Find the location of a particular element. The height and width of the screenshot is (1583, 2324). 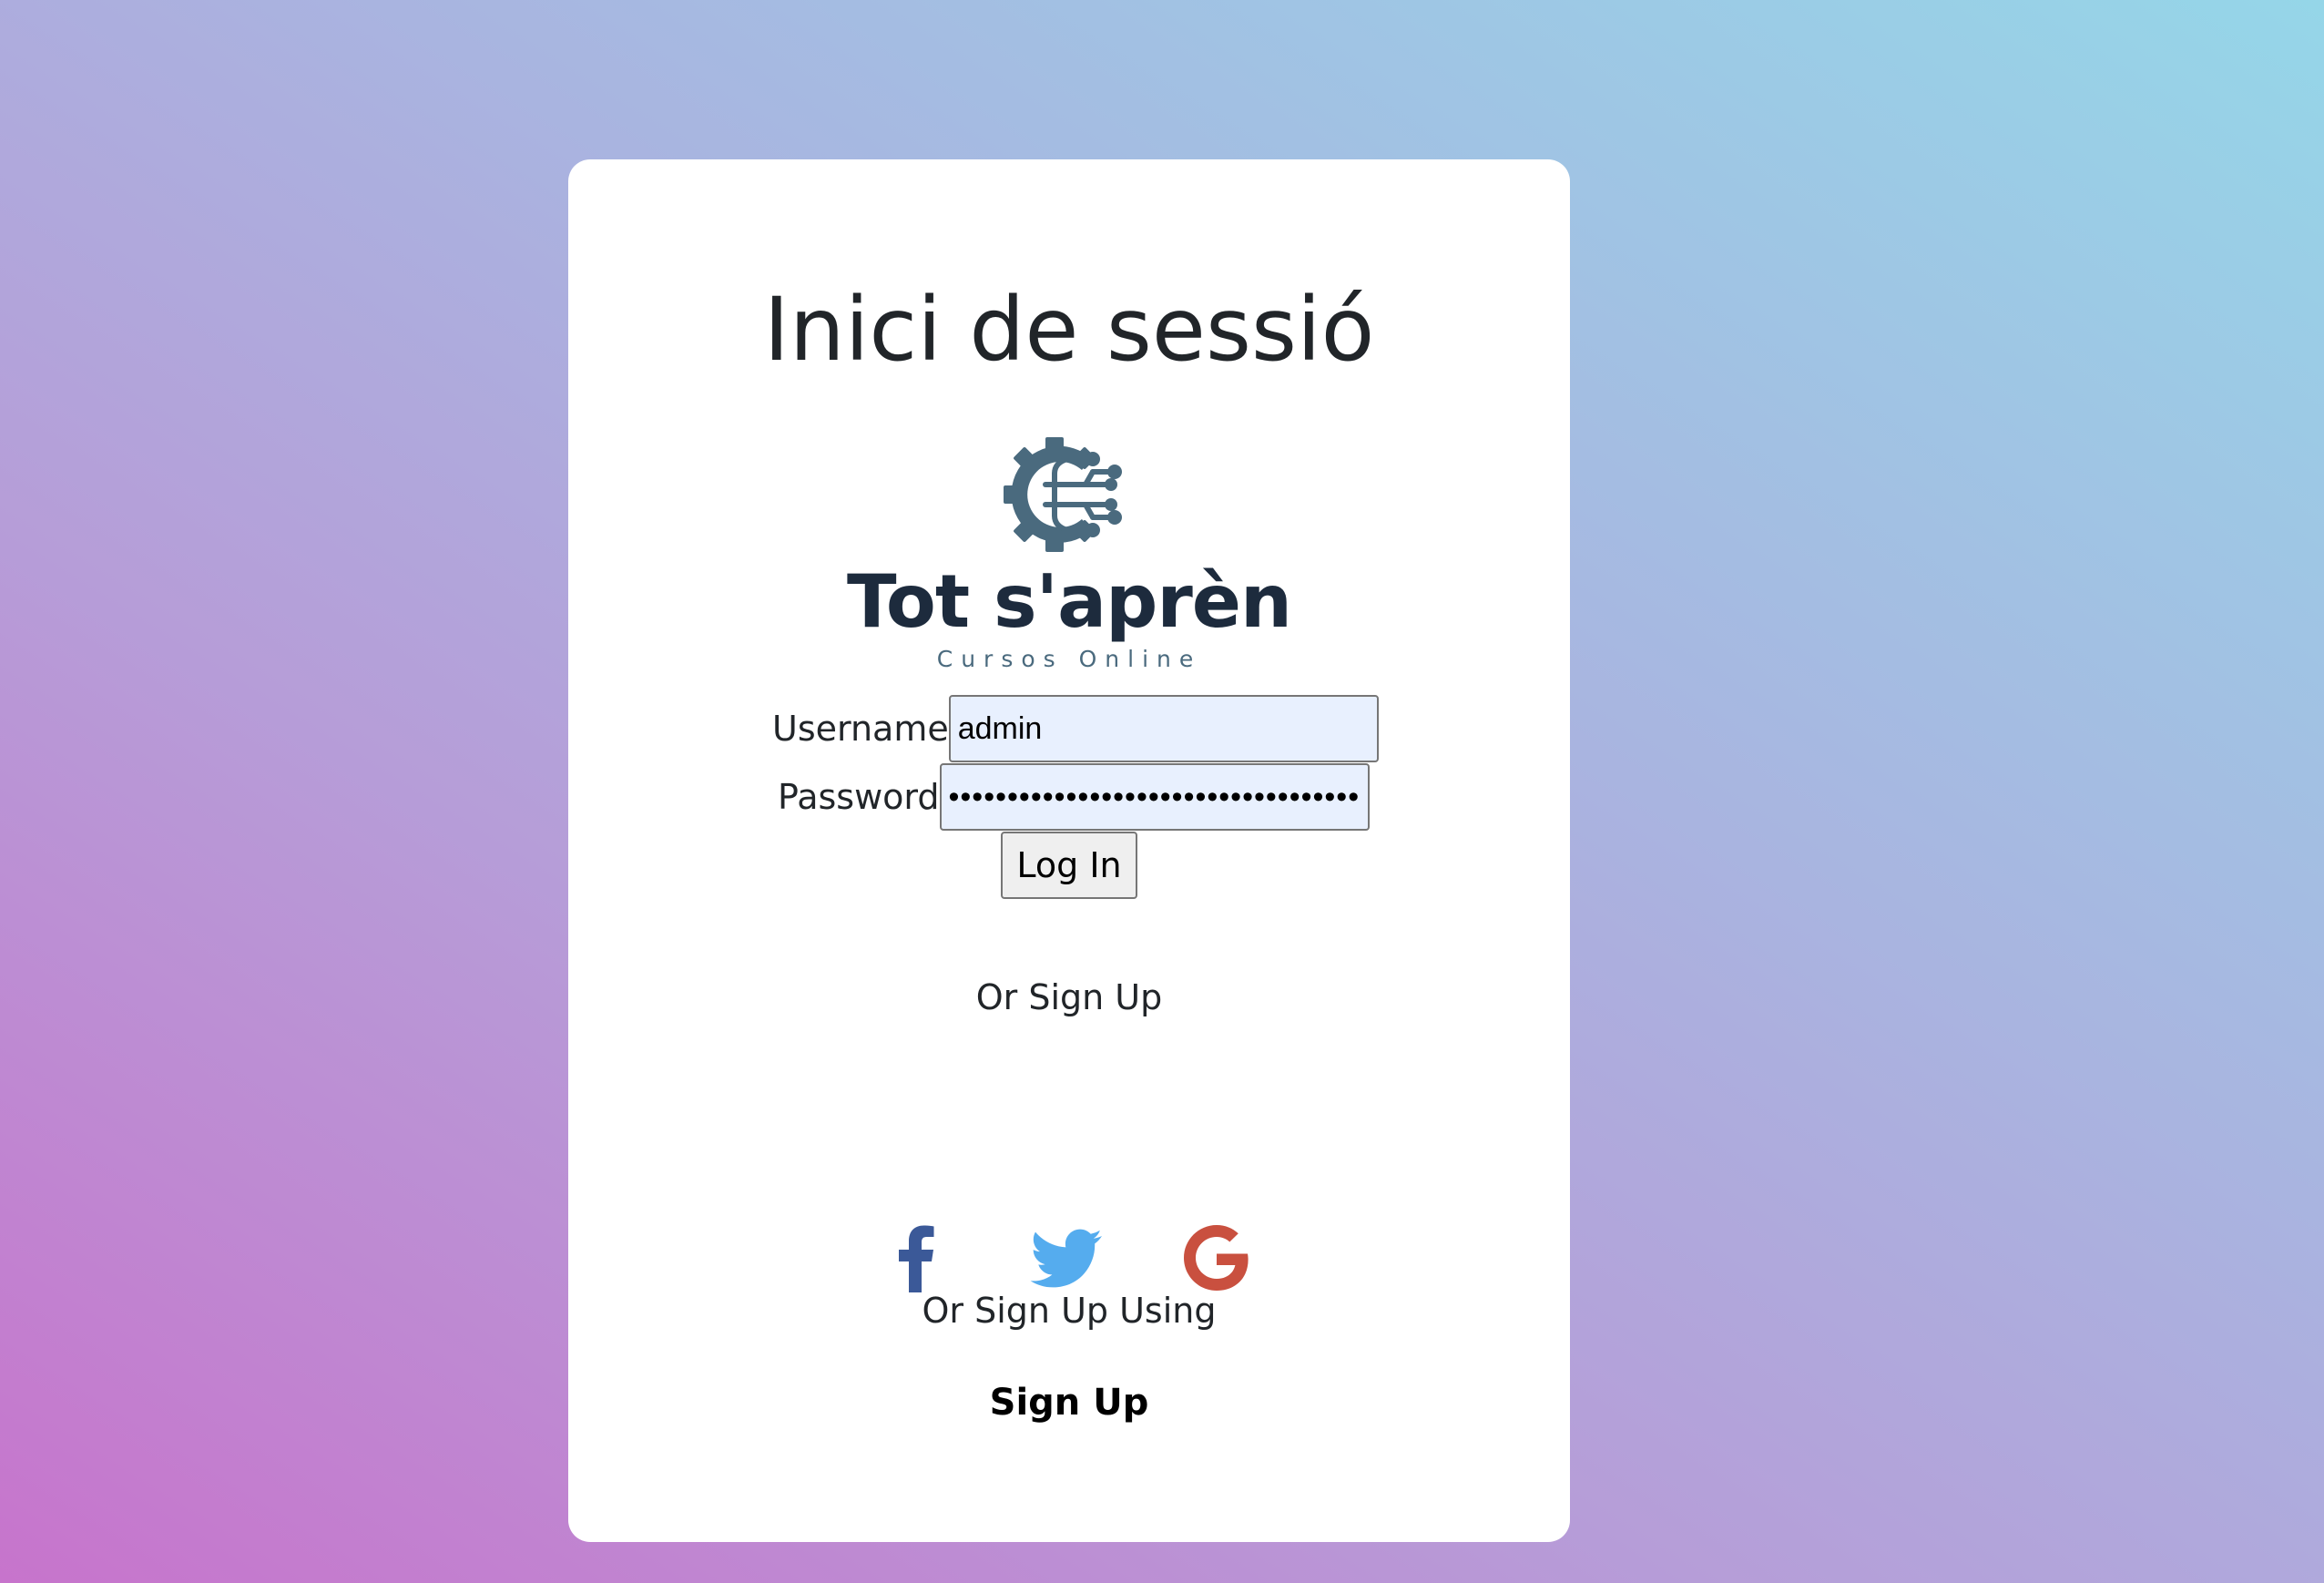

password-input is located at coordinates (1154, 797).